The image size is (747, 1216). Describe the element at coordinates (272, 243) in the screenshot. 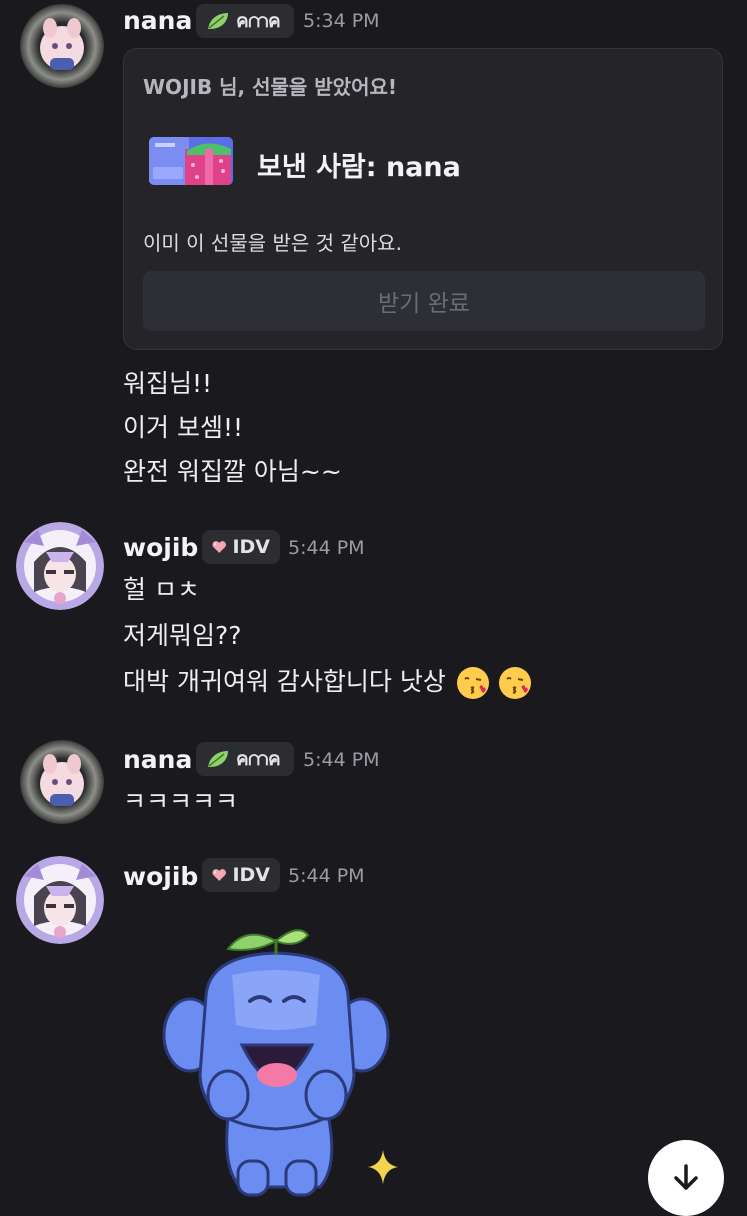

I see `gift-status: 이미 이 선물을 받은 것 같아요.` at that location.